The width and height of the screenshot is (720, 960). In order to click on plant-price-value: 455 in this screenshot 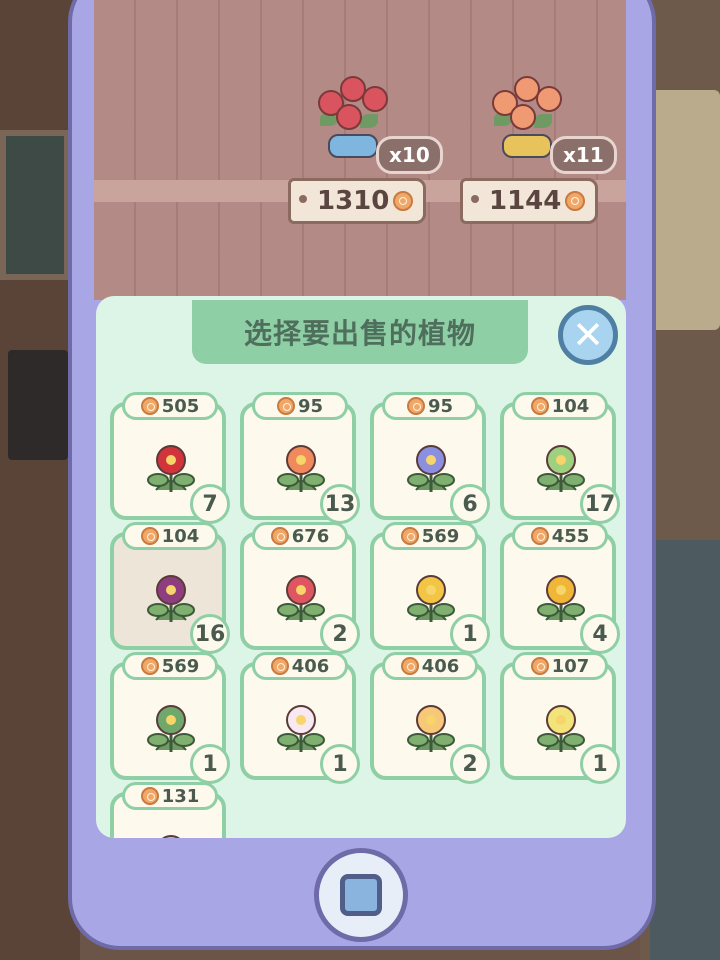, I will do `click(570, 536)`.